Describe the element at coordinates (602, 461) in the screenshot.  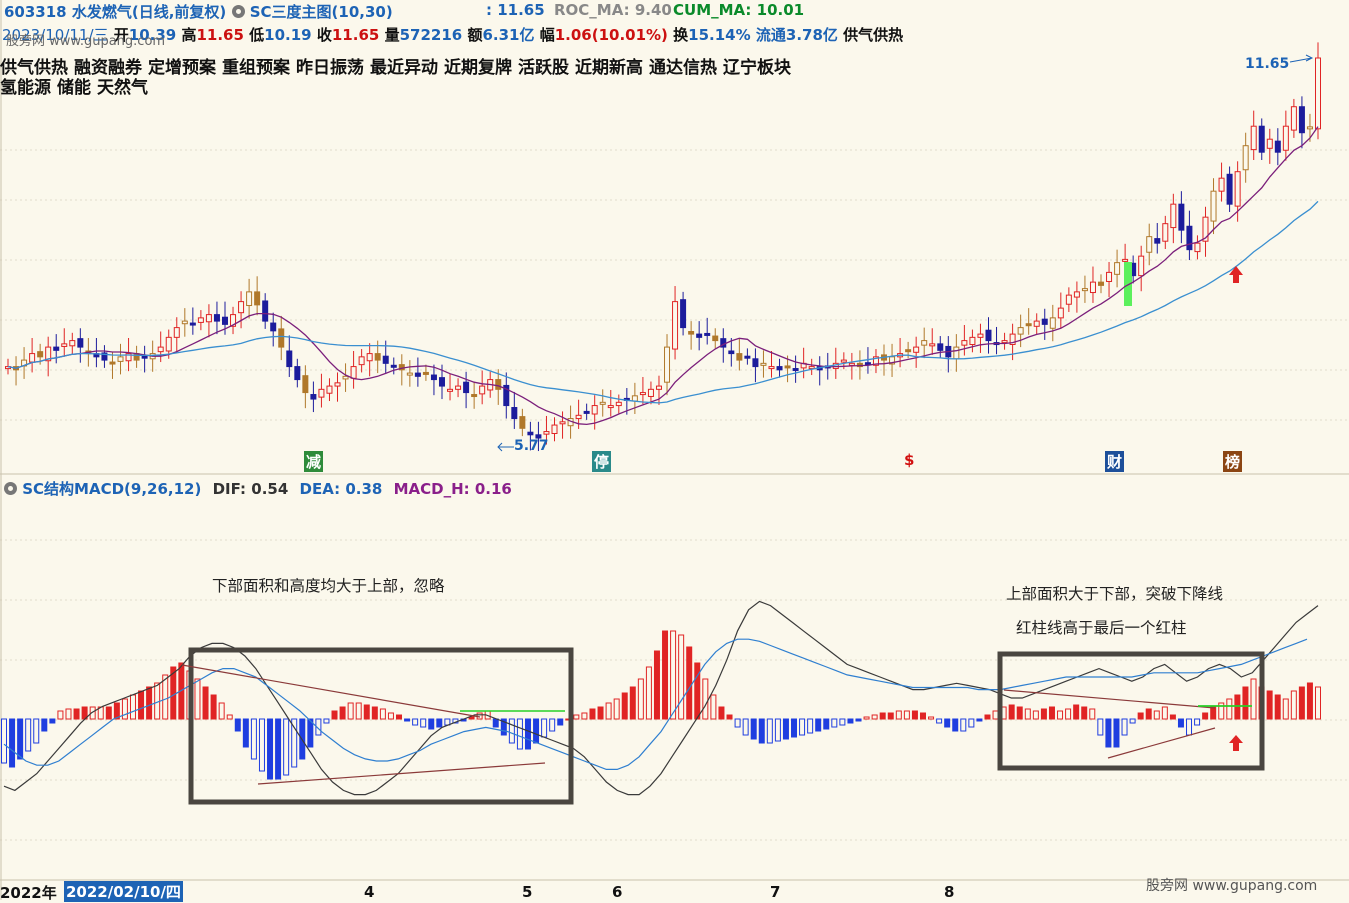
I see `event-tag-suspend: 停` at that location.